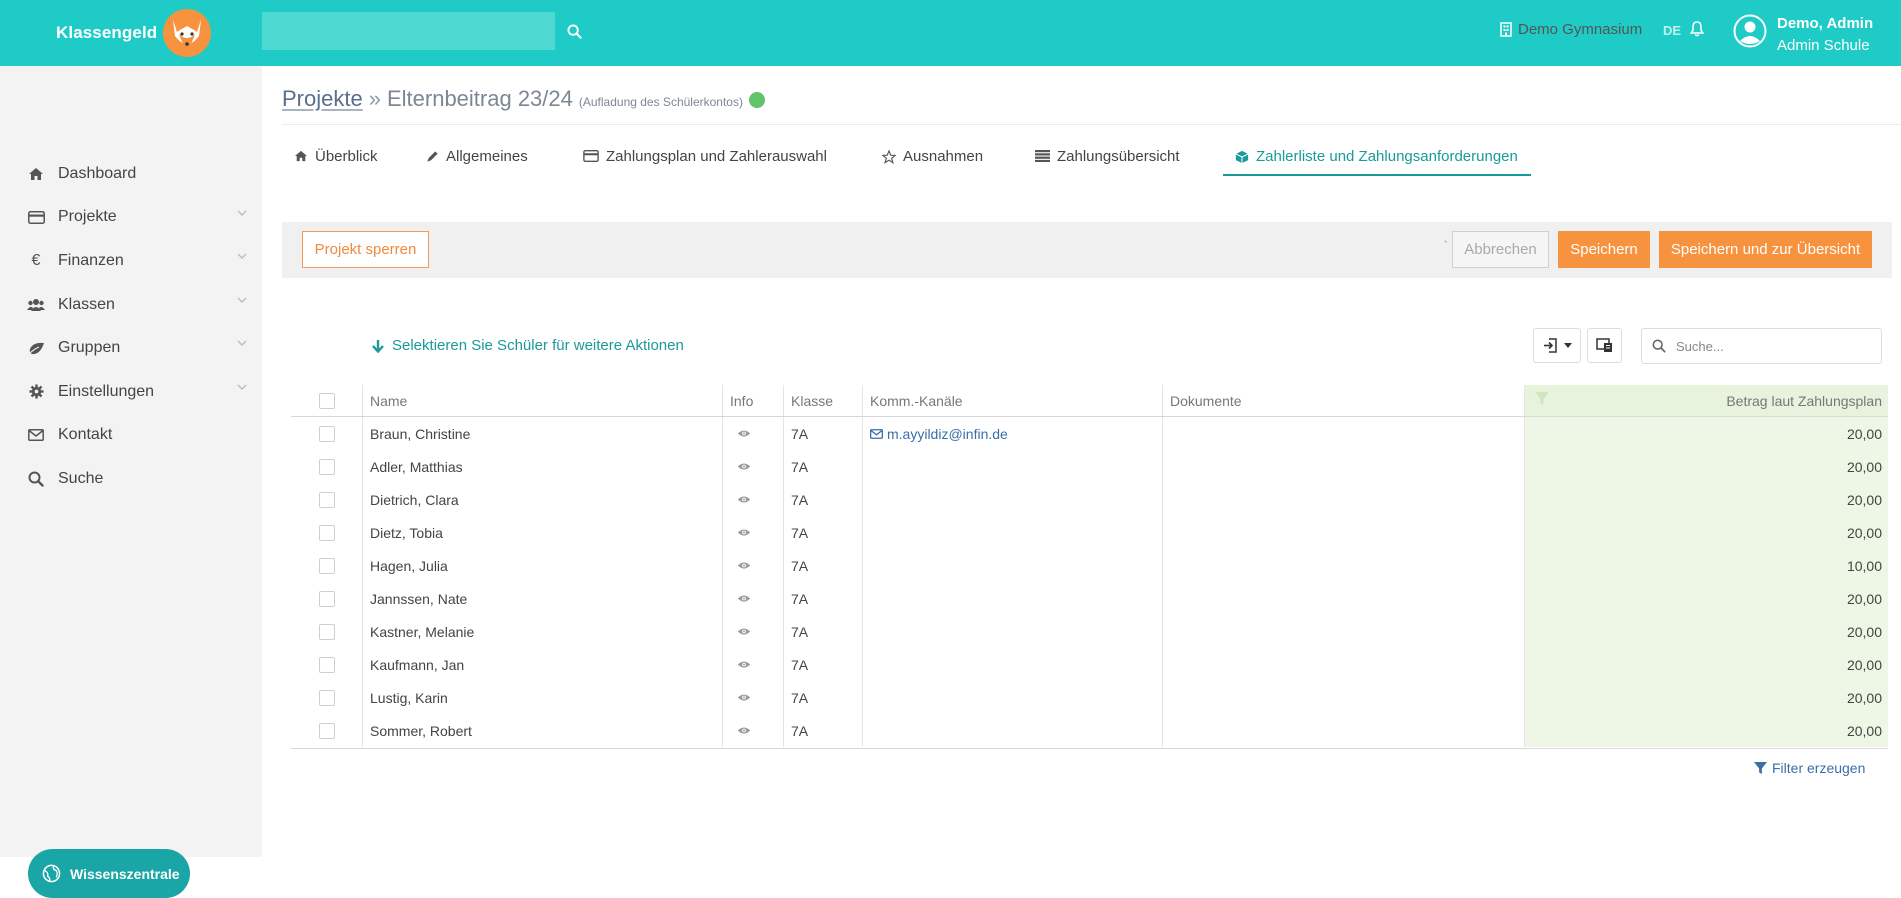  What do you see at coordinates (1672, 30) in the screenshot?
I see `language-switch: DE` at bounding box center [1672, 30].